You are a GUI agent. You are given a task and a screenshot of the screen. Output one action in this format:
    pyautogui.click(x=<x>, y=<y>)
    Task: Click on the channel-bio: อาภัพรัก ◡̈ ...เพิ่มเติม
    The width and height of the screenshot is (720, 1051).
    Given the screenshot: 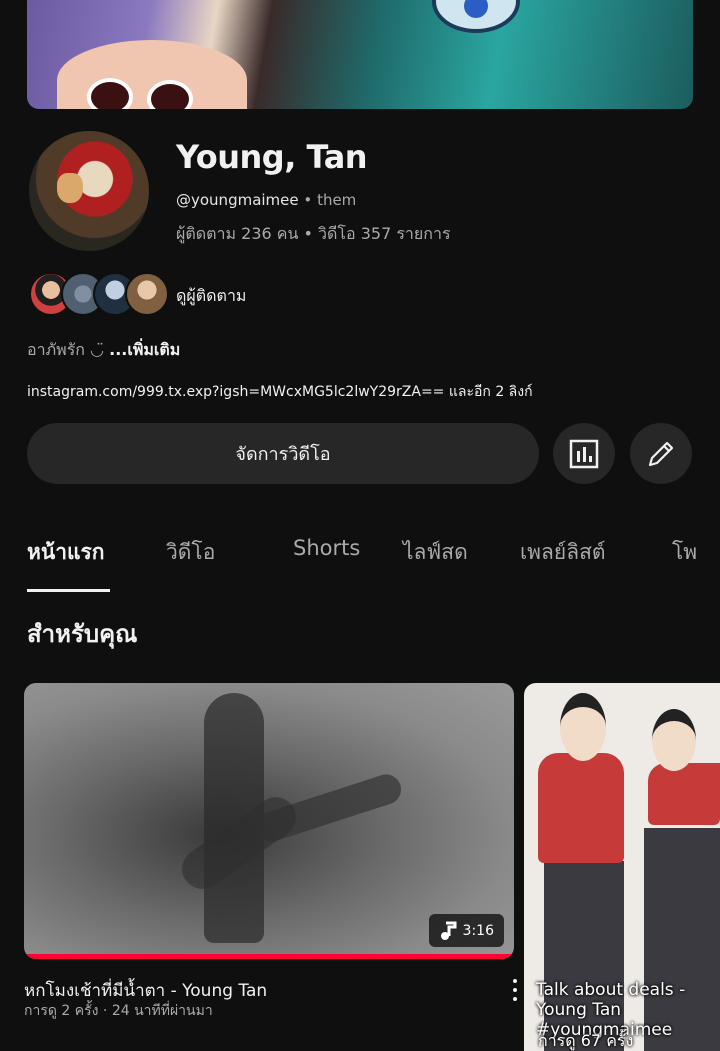 What is the action you would take?
    pyautogui.click(x=103, y=350)
    